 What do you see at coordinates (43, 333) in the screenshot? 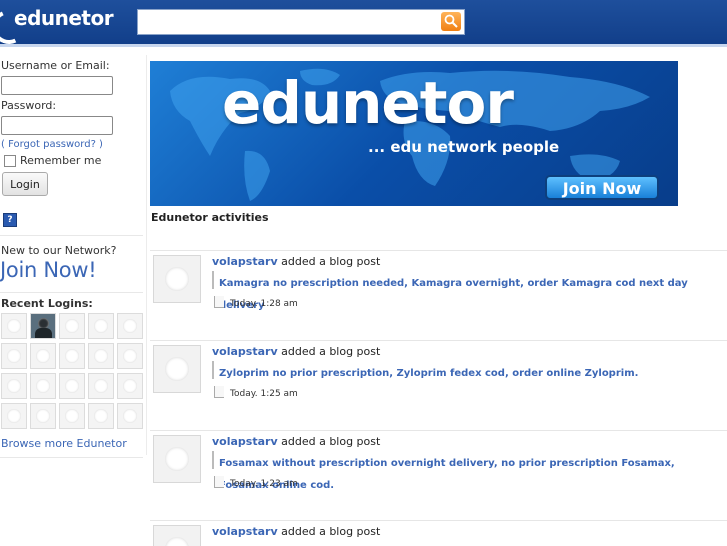
I see `user-photo-body` at bounding box center [43, 333].